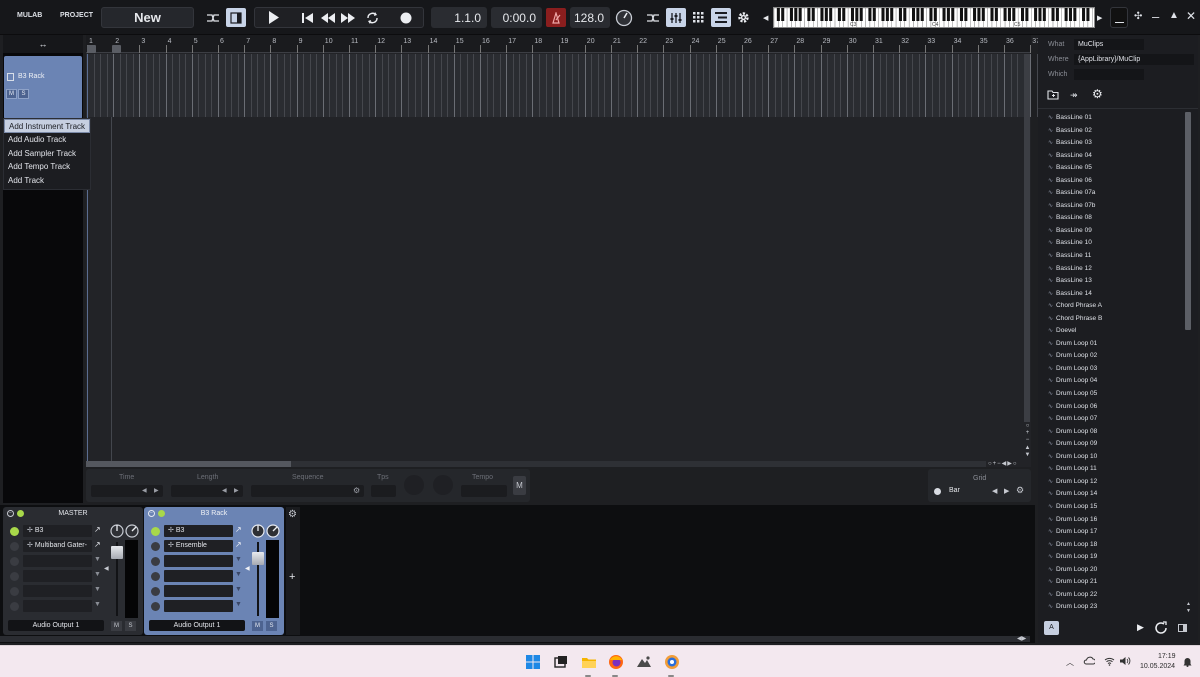 The width and height of the screenshot is (1200, 677). I want to click on play-icon, so click(274, 17).